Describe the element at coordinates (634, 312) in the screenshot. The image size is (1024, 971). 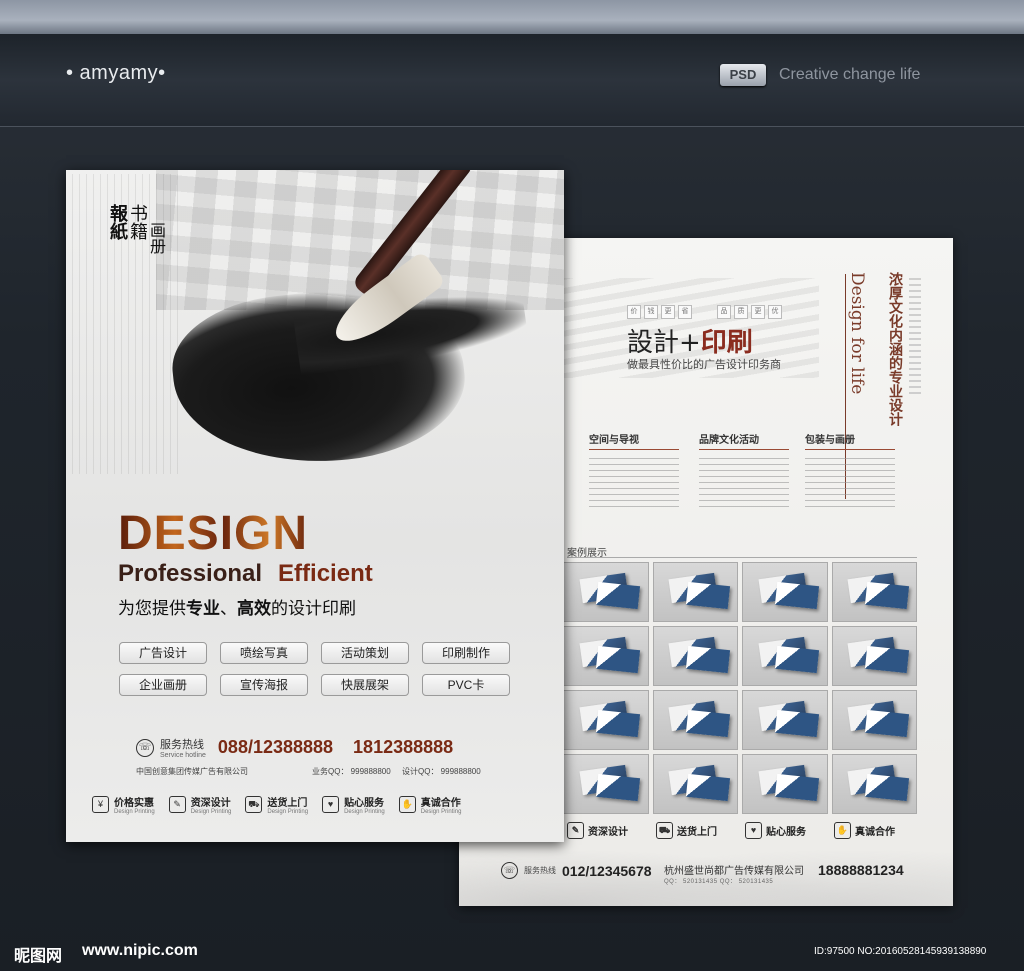
I see `mini-char: 价` at that location.